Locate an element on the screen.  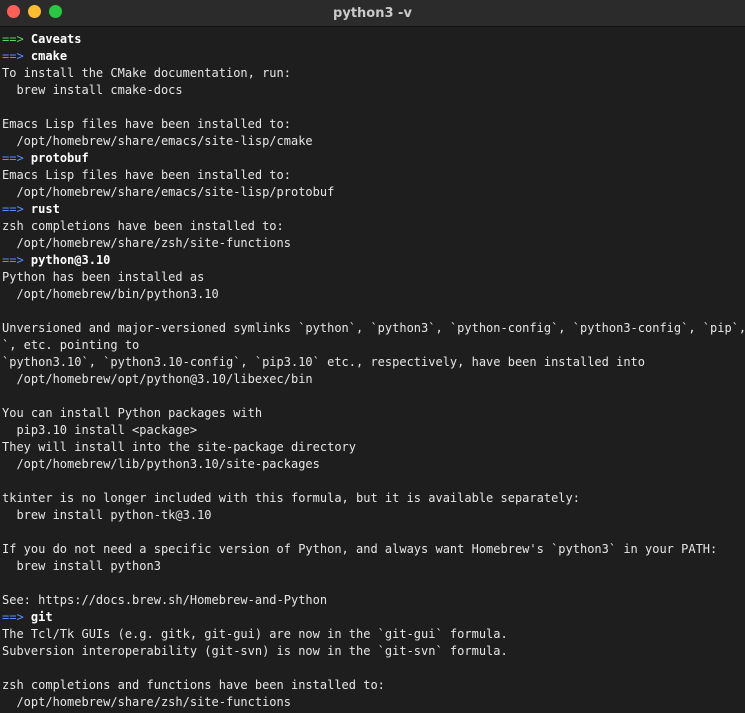
output-line: pip3.10 install <package> is located at coordinates (100, 430).